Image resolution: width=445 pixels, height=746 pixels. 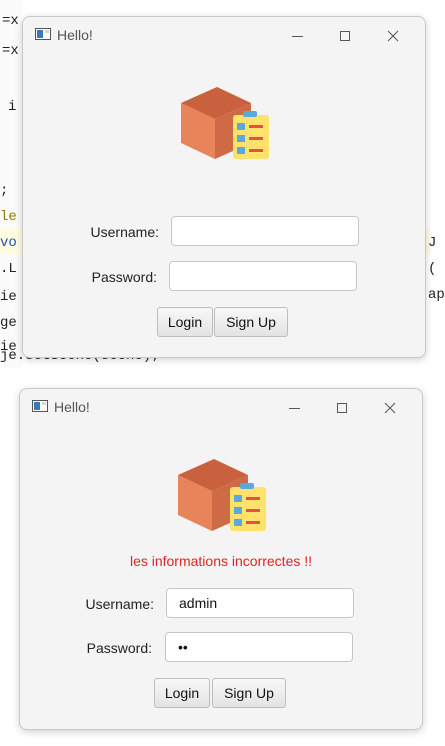 What do you see at coordinates (8, 243) in the screenshot?
I see `code-line: vo` at bounding box center [8, 243].